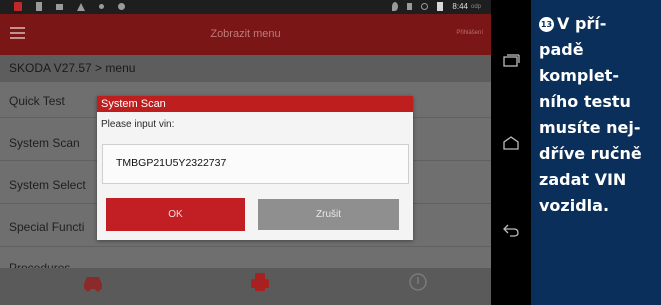 This screenshot has height=305, width=661. Describe the element at coordinates (546, 24) in the screenshot. I see `step-number-badge: 13` at that location.